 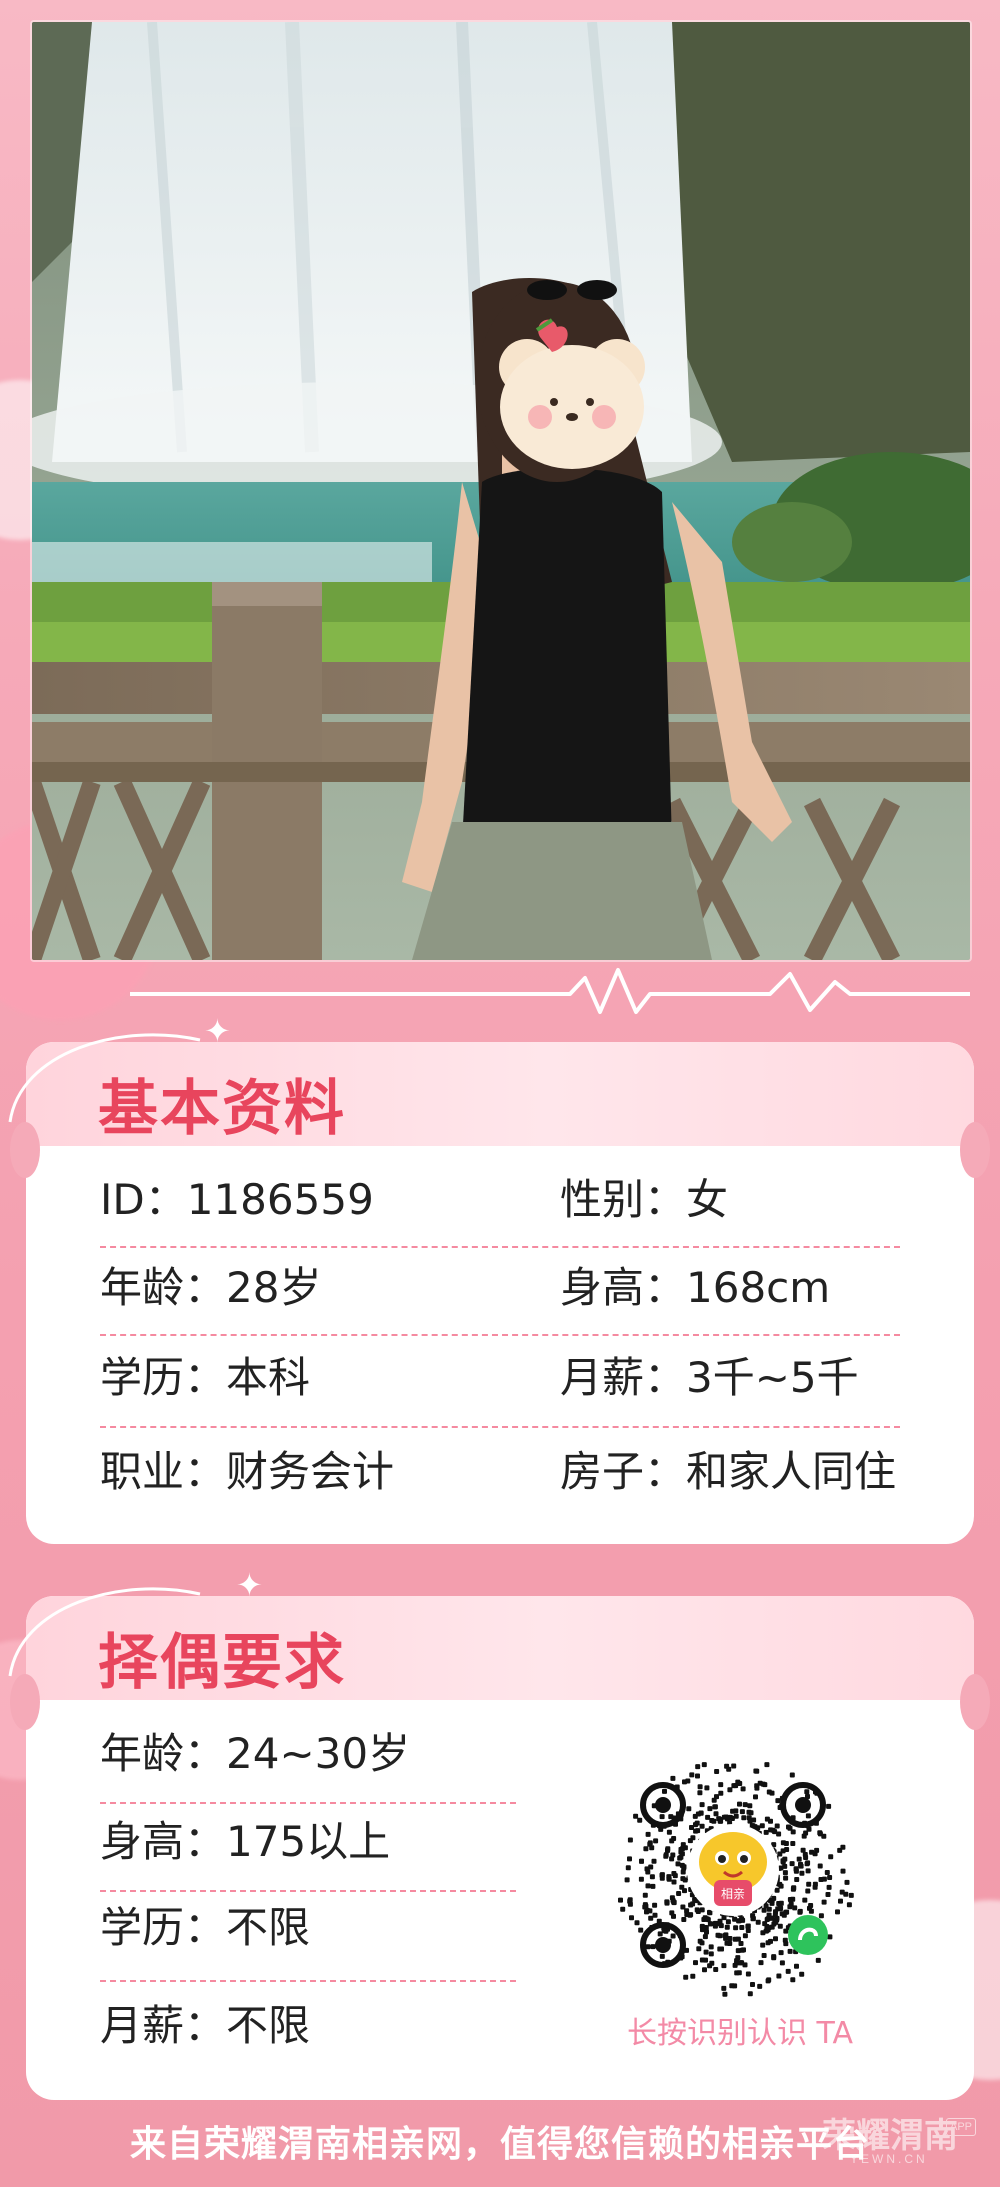 What do you see at coordinates (709, 1377) in the screenshot?
I see `field-salary: 月薪：3千~5千` at bounding box center [709, 1377].